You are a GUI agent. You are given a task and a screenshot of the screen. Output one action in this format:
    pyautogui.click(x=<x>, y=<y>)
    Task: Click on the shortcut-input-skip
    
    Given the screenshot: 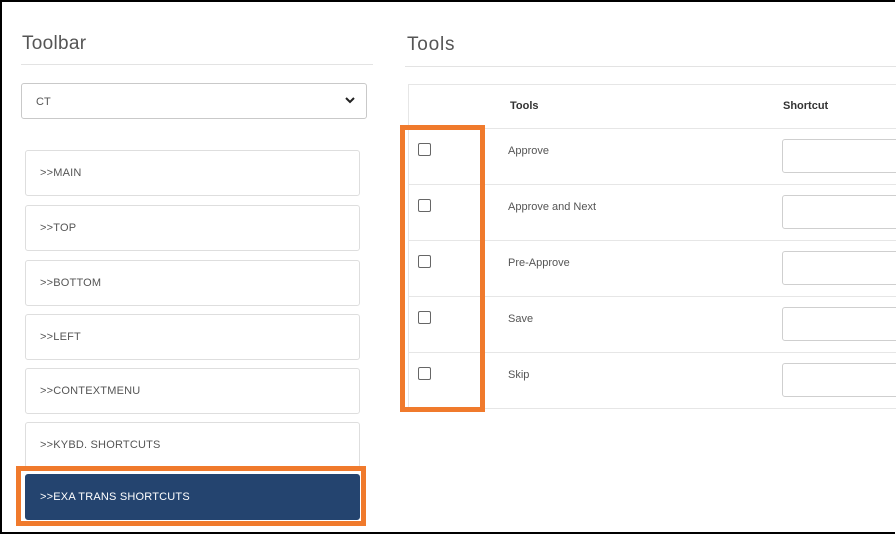 What is the action you would take?
    pyautogui.click(x=839, y=380)
    